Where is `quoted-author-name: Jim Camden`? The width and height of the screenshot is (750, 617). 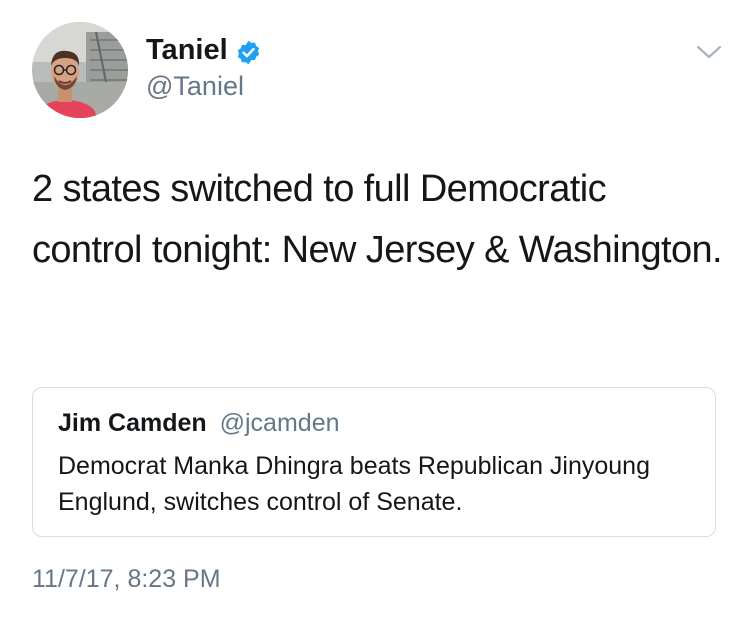 quoted-author-name: Jim Camden is located at coordinates (132, 423).